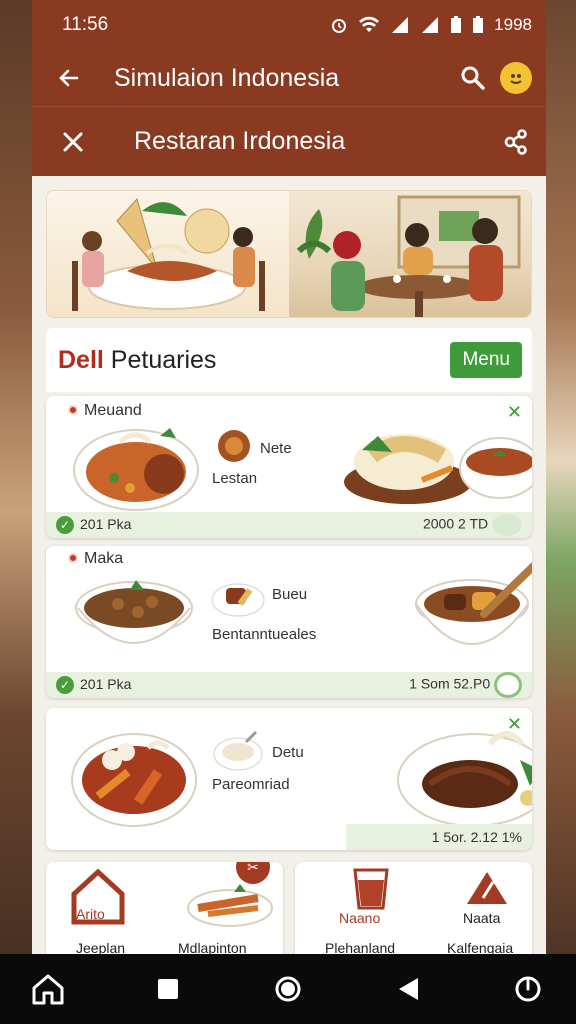 Image resolution: width=576 pixels, height=1024 pixels. I want to click on footer-right: 1 Som 52.P0, so click(450, 683).